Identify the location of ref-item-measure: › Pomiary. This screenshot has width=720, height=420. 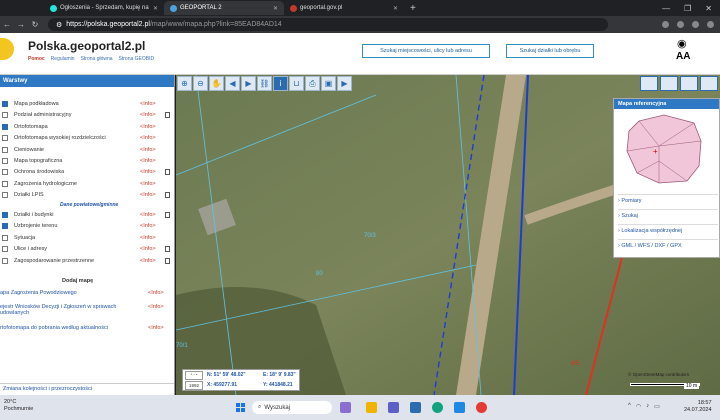
(668, 199).